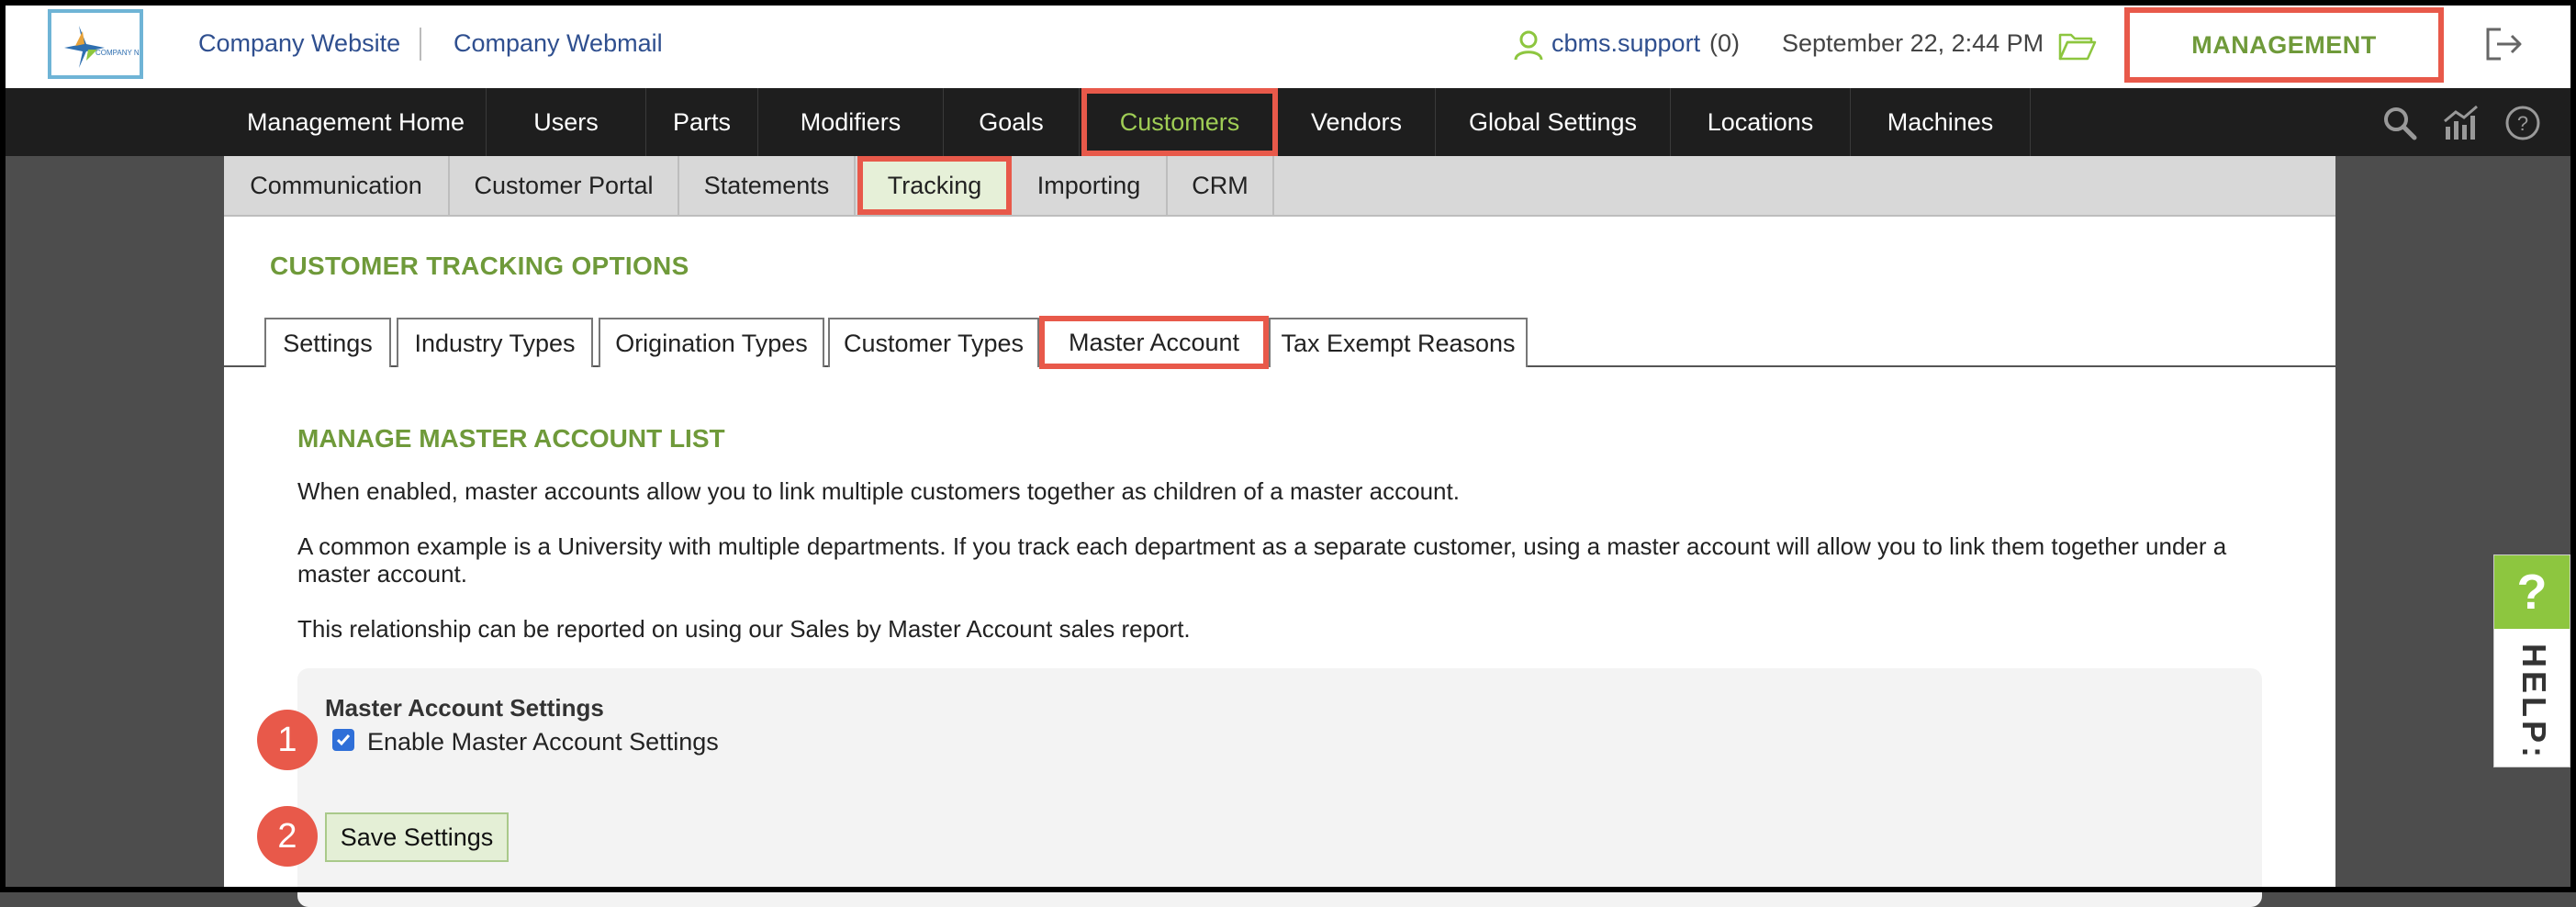  Describe the element at coordinates (933, 342) in the screenshot. I see `tab-customer-types: Customer Types` at that location.